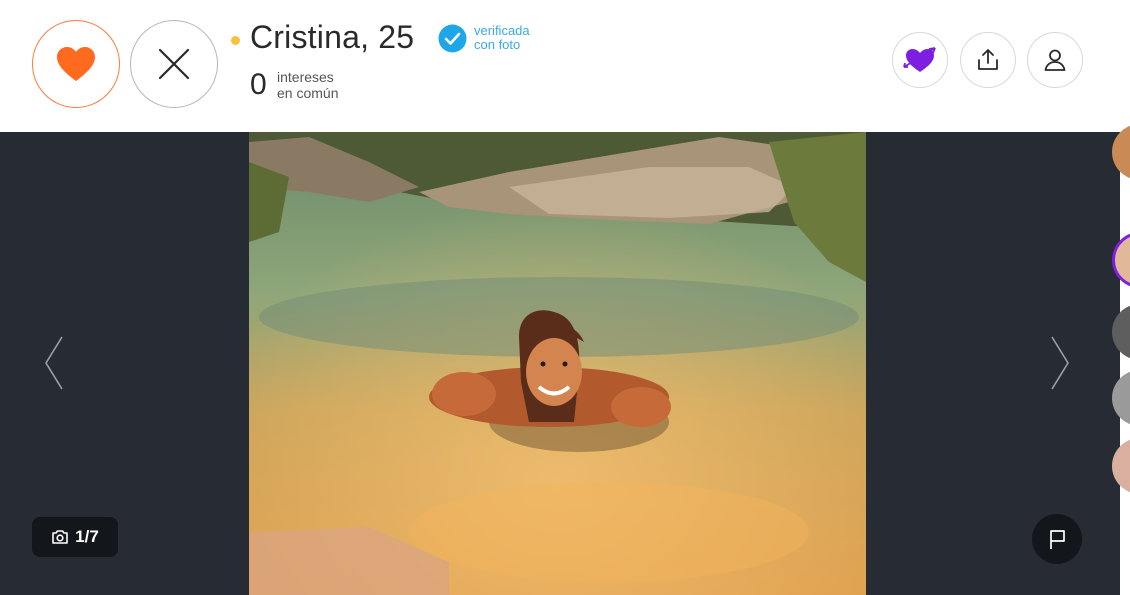 Image resolution: width=1130 pixels, height=595 pixels. I want to click on dislike-button, so click(174, 64).